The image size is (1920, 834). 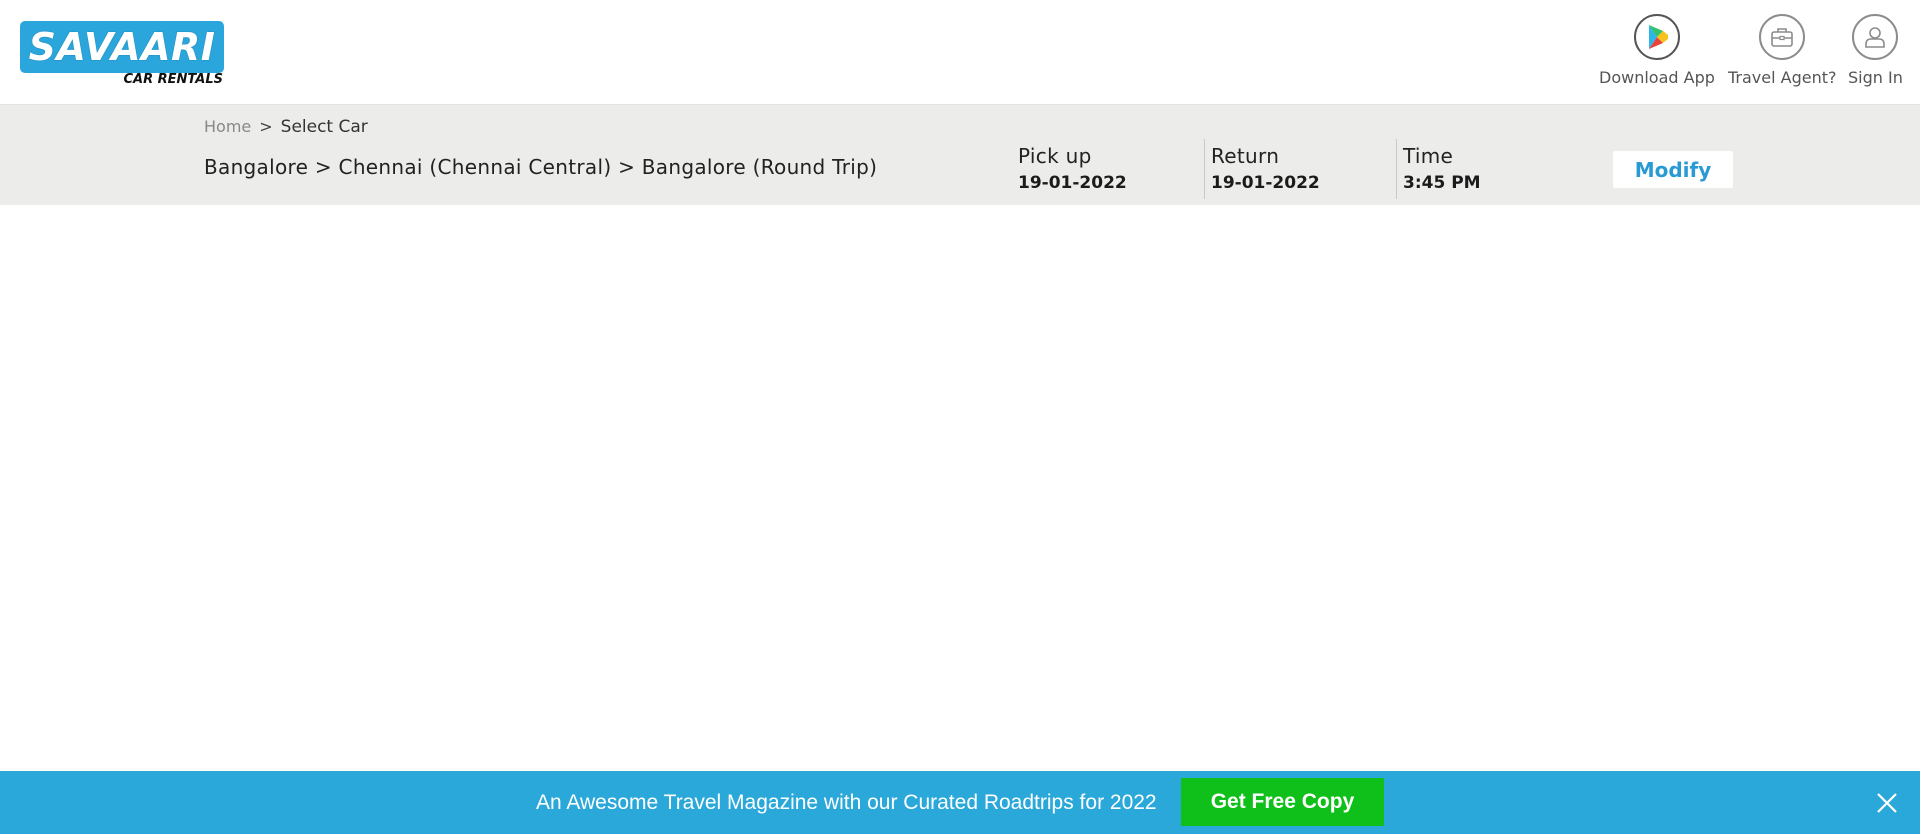 I want to click on logo-badge: SAVAARI, so click(x=122, y=47).